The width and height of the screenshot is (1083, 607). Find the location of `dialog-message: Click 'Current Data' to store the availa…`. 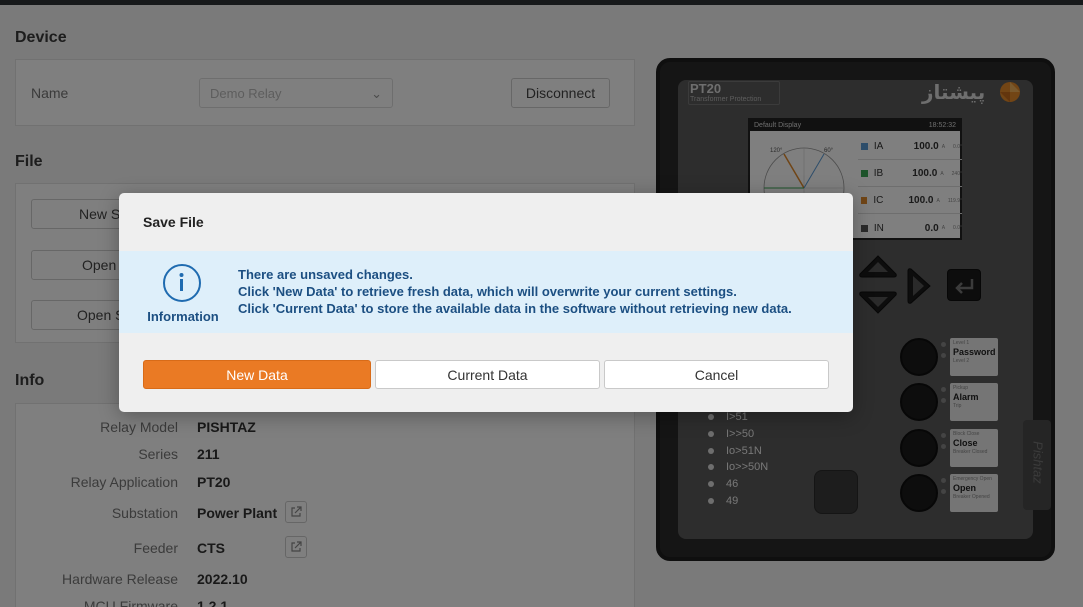

dialog-message: Click 'Current Data' to store the availa… is located at coordinates (515, 308).